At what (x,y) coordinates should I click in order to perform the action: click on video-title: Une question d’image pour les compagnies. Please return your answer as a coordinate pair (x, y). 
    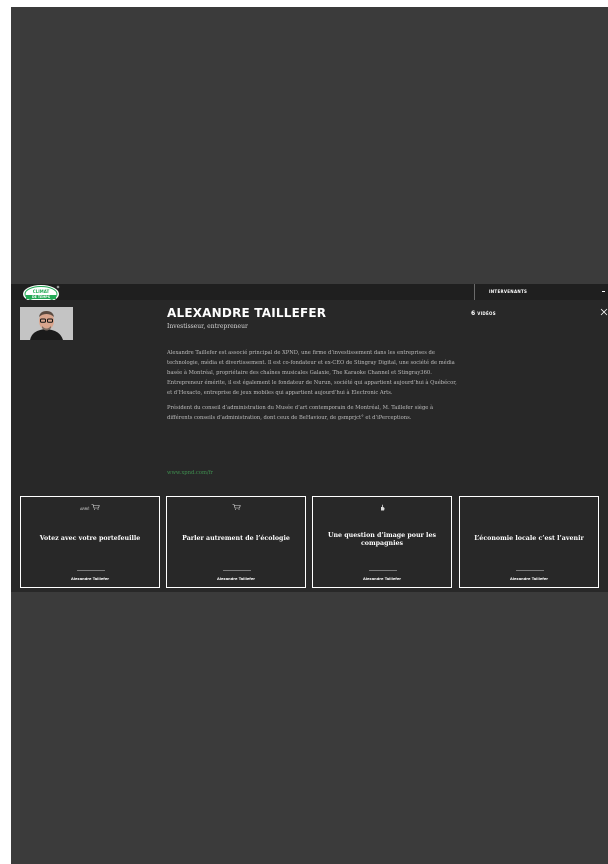
    Looking at the image, I should click on (382, 539).